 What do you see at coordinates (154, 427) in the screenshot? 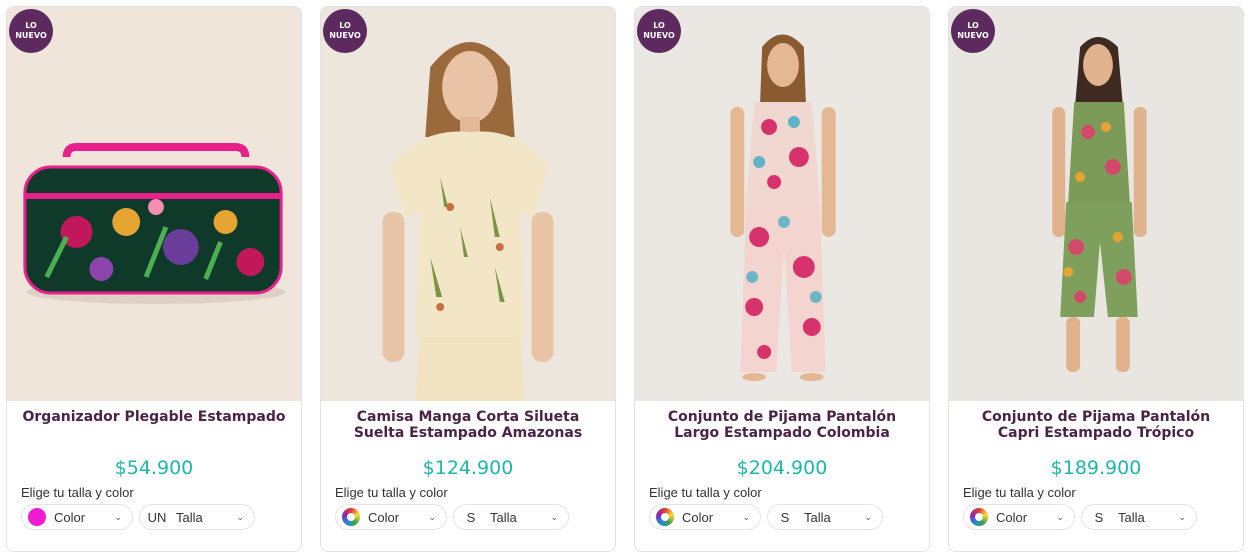
I see `product-title: Organizador Plegable Estampado` at bounding box center [154, 427].